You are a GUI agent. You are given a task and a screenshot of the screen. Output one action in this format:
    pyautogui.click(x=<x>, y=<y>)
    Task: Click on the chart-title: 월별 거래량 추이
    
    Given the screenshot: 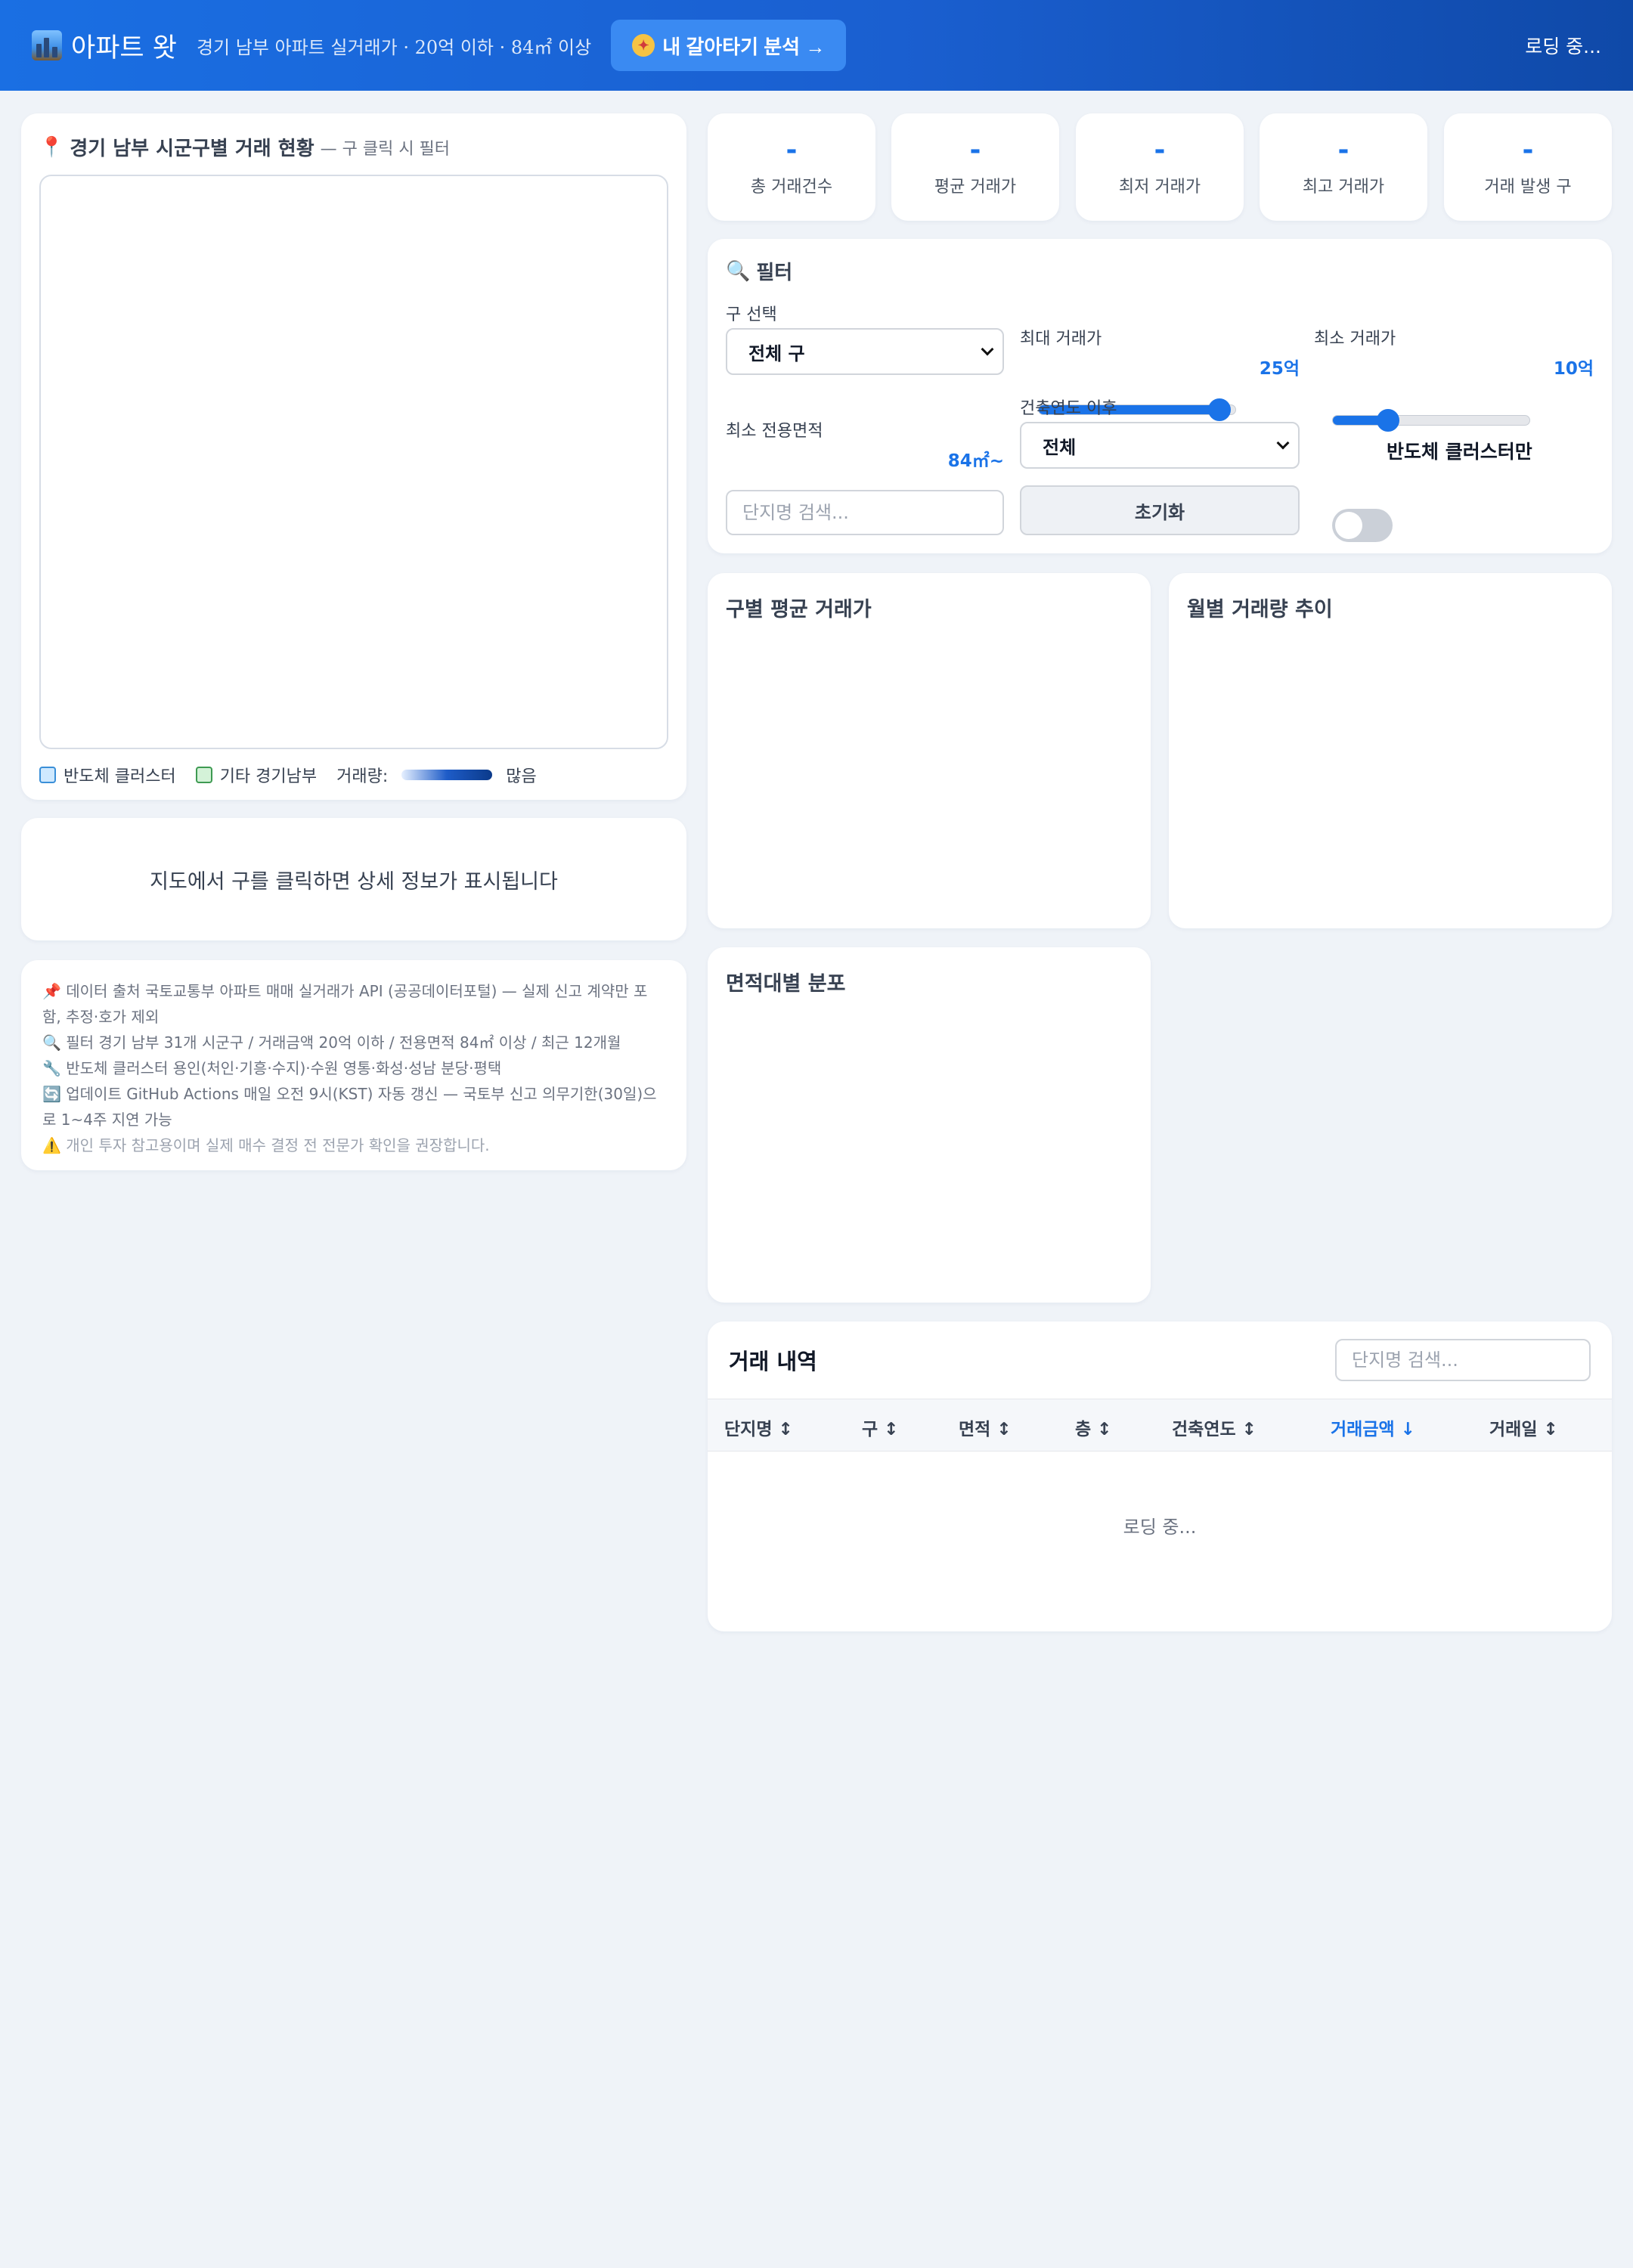 What is the action you would take?
    pyautogui.click(x=1260, y=609)
    